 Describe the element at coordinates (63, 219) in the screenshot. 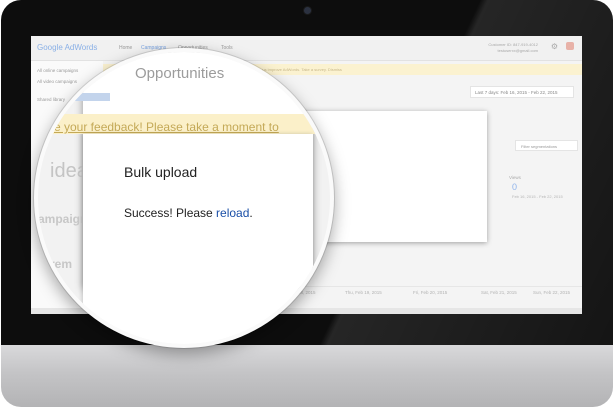

I see `campaign-heading: ampaign` at that location.